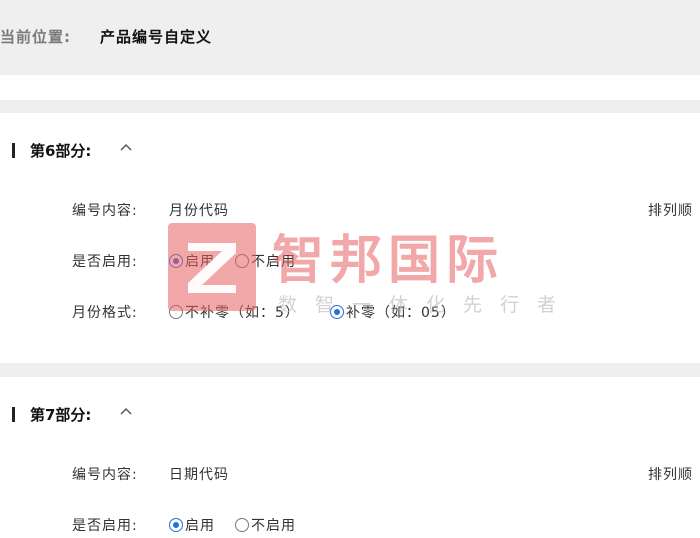 This screenshot has height=538, width=700. I want to click on enable-on-label: 启用, so click(200, 526).